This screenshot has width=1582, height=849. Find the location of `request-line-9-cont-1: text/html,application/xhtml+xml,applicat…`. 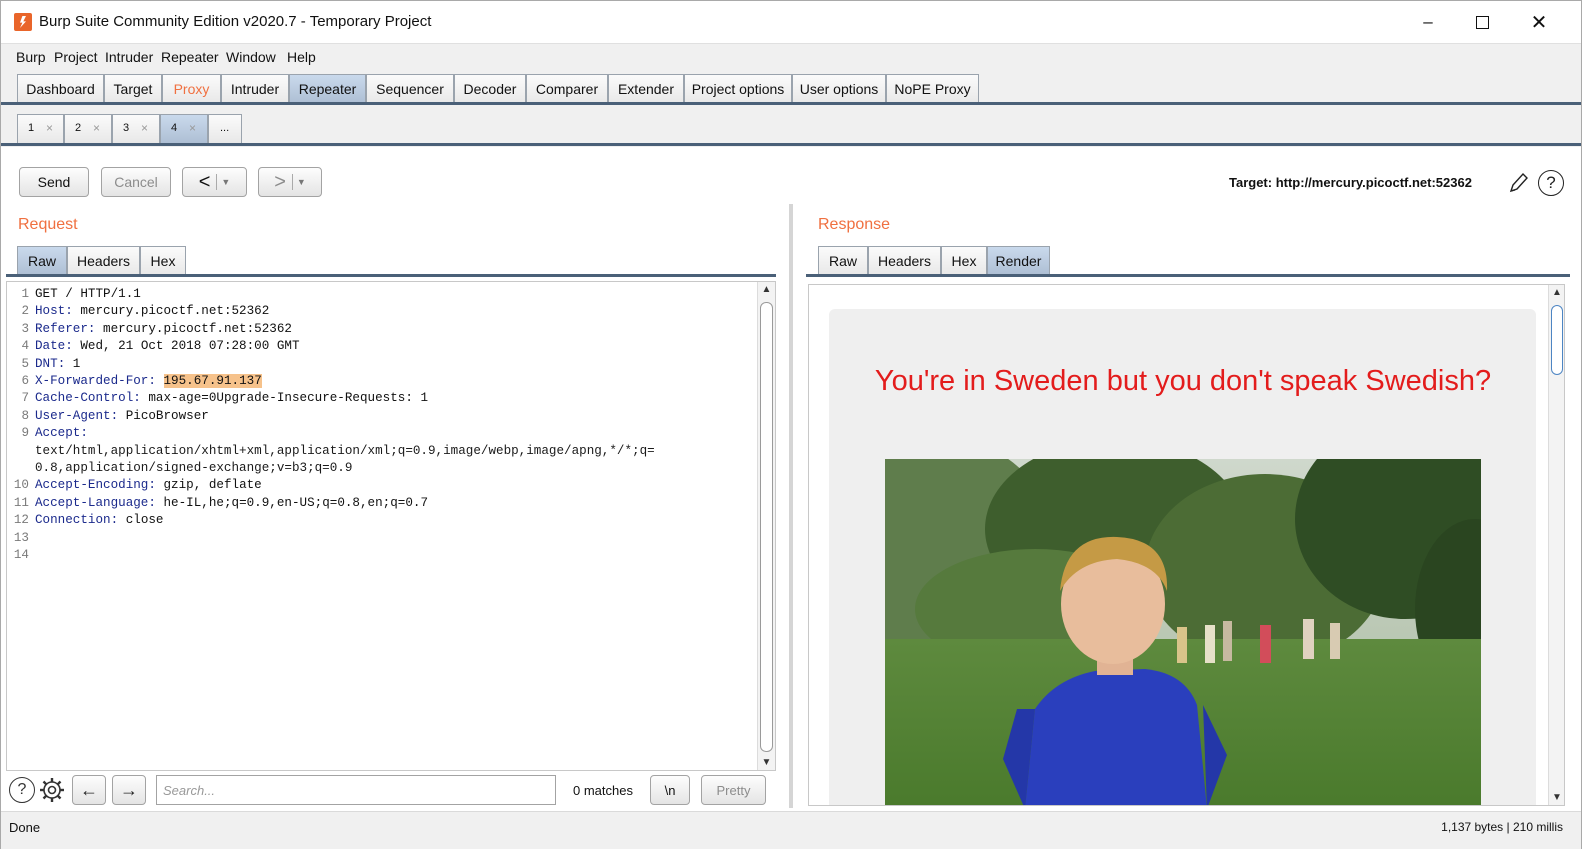

request-line-9-cont-1: text/html,application/xhtml+xml,applicat… is located at coordinates (345, 450).